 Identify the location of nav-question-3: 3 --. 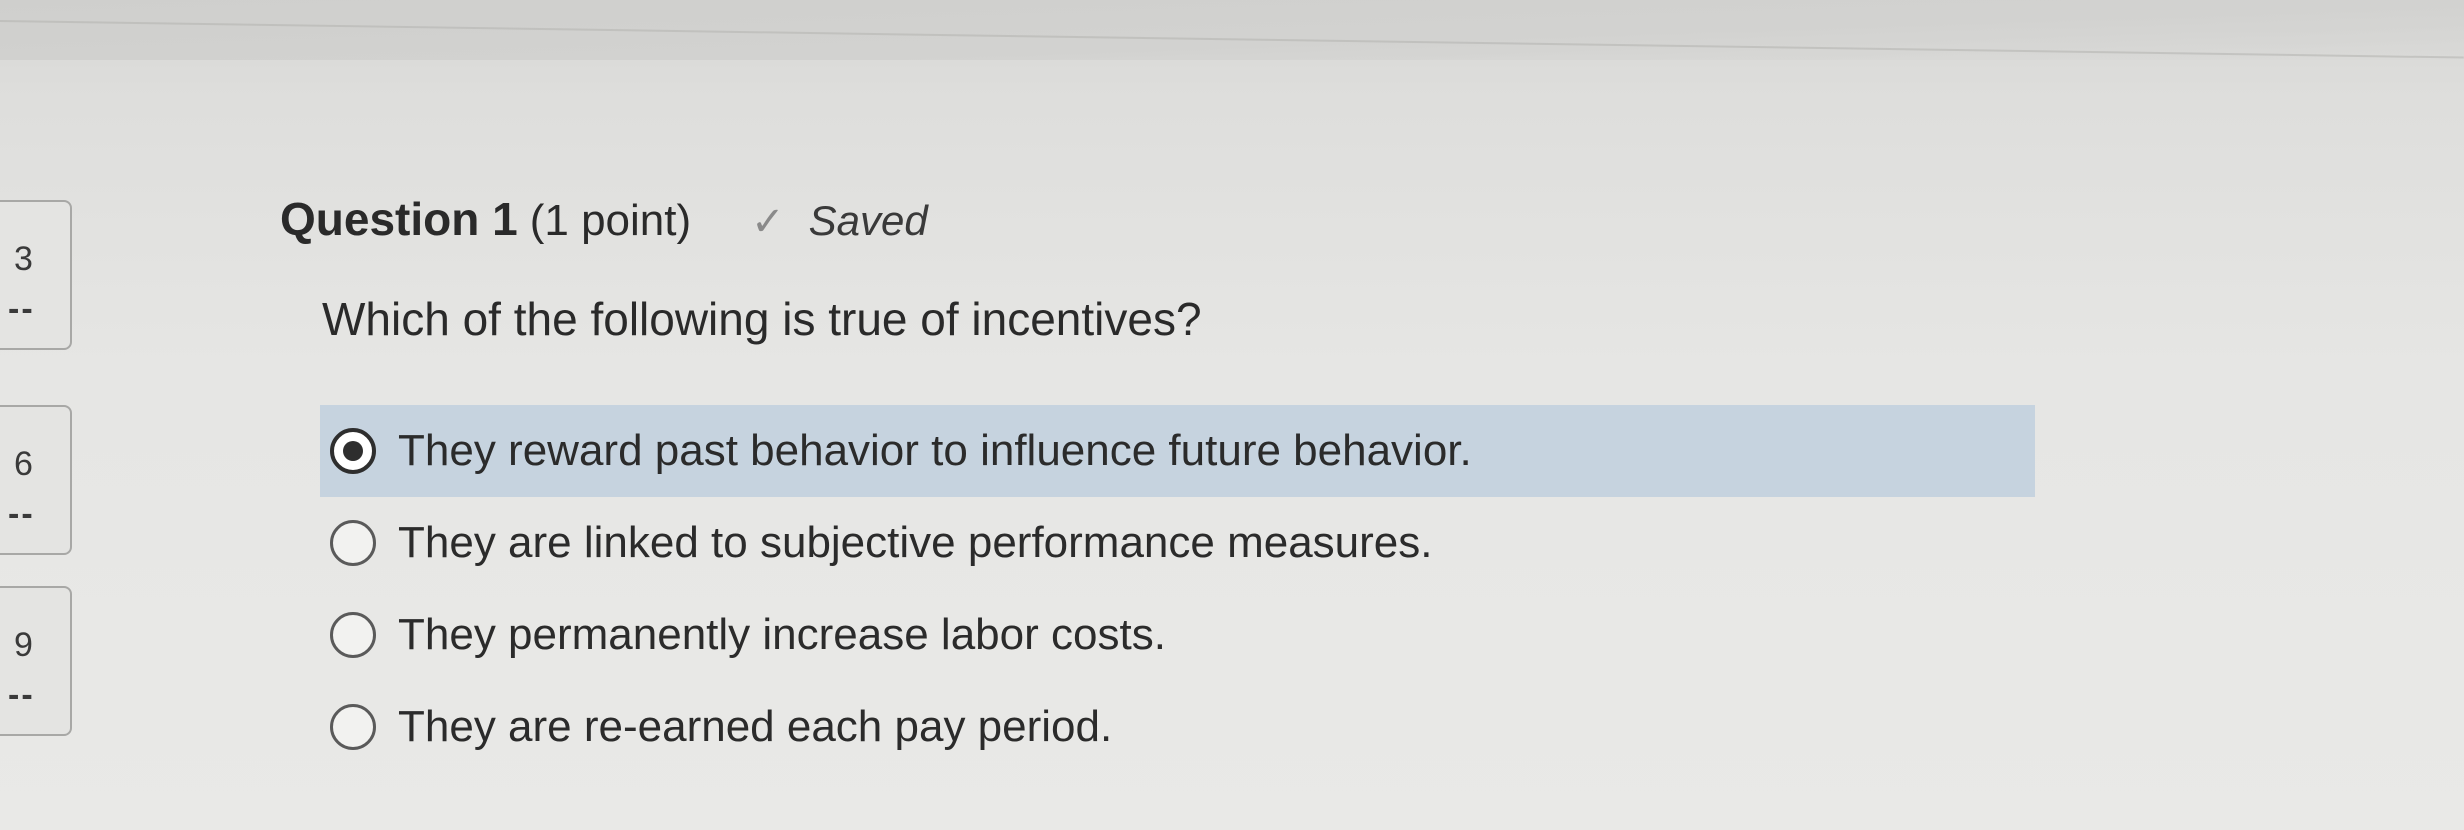
(36, 275).